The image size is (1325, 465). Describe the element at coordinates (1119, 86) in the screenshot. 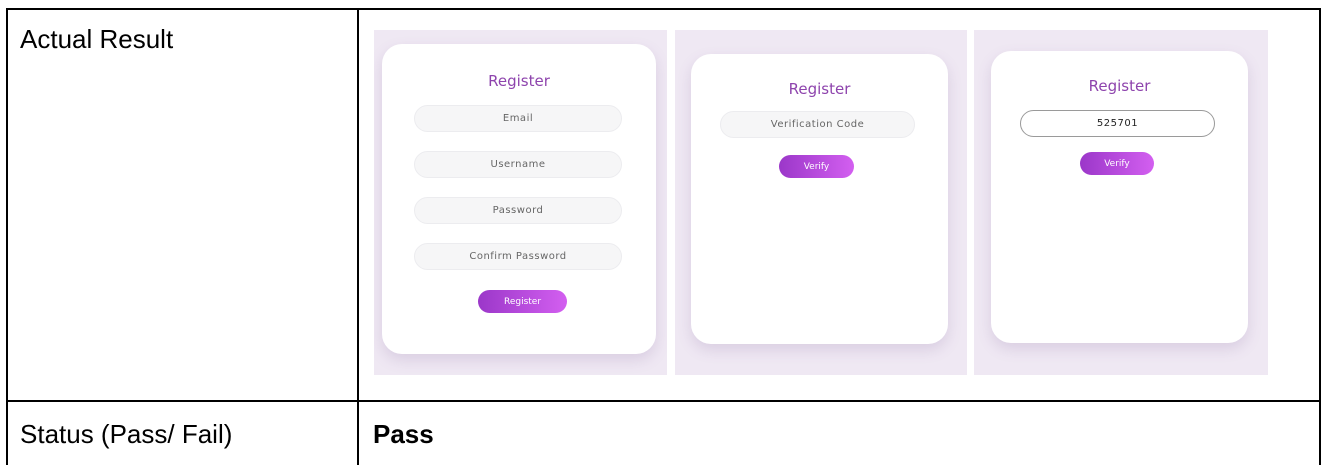

I see `code-entered-title: Register` at that location.